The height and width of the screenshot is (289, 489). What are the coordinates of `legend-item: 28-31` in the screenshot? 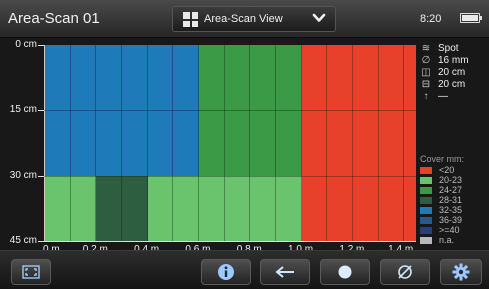 It's located at (441, 200).